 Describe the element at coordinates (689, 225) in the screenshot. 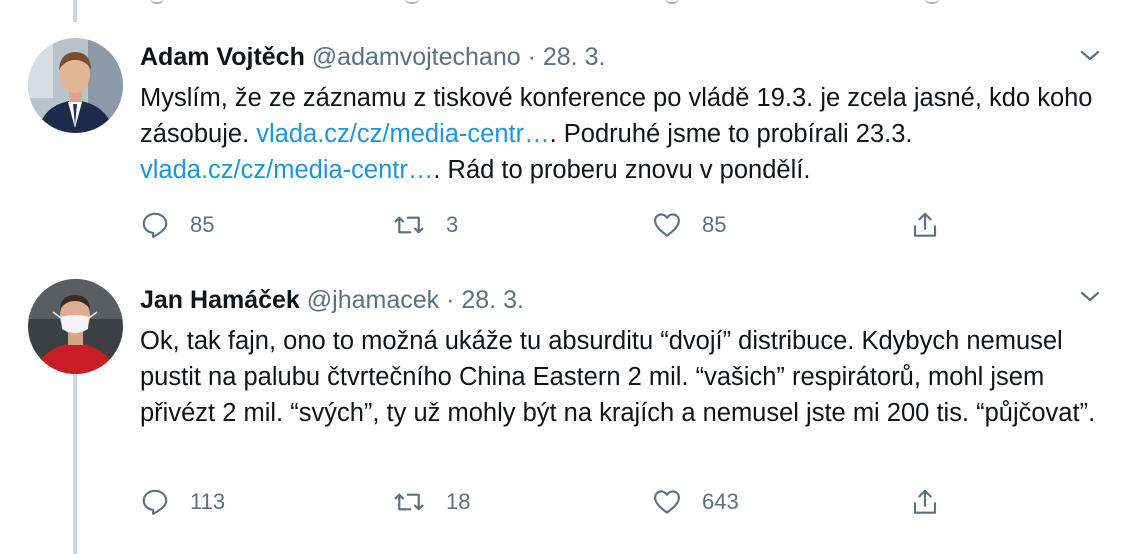

I see `like-button: 85` at that location.